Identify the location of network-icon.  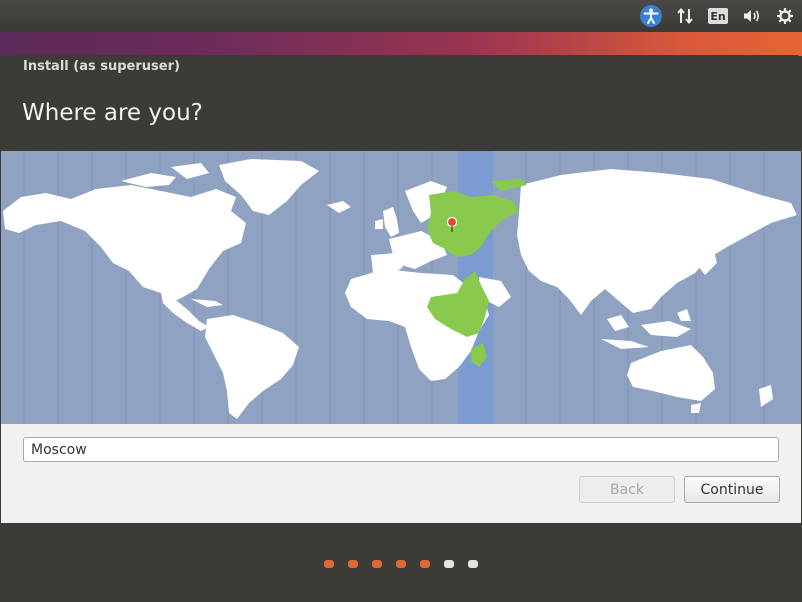
(685, 16).